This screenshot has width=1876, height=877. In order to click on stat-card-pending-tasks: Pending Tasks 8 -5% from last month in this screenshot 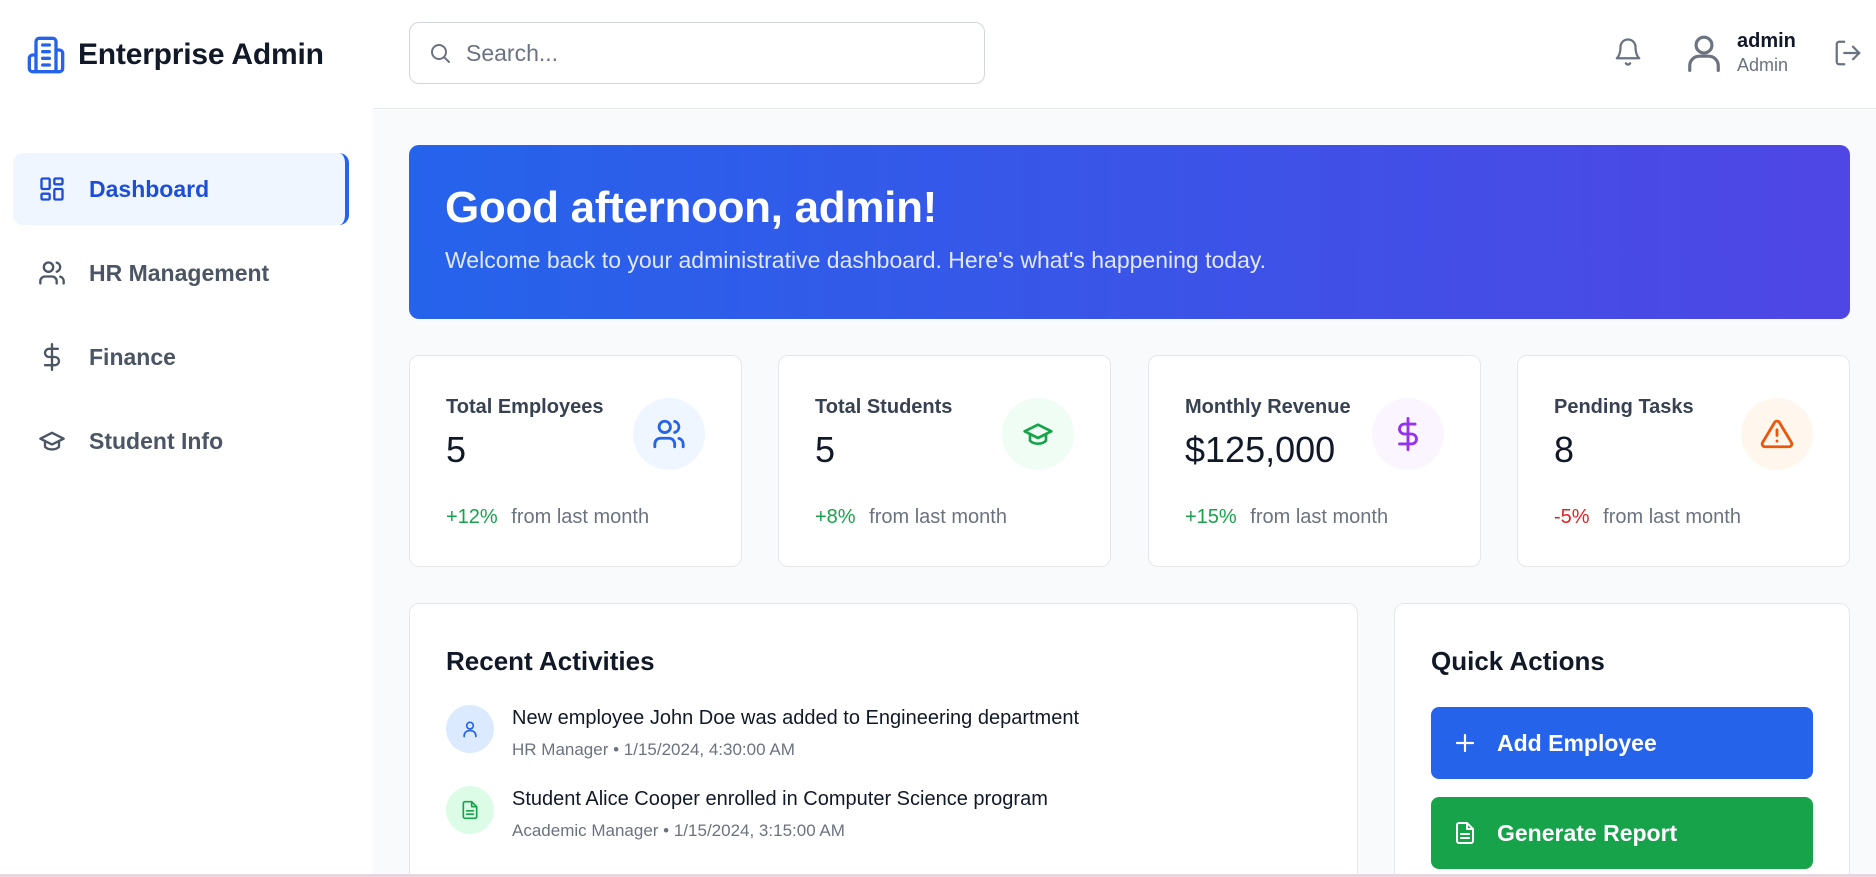, I will do `click(1683, 461)`.